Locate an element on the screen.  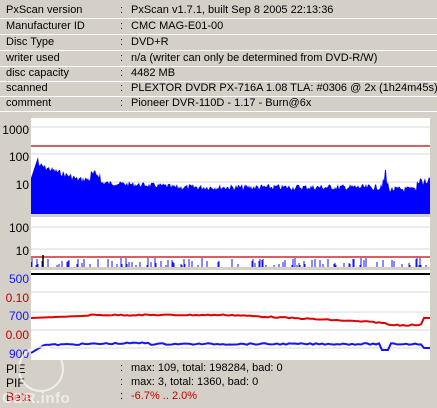
watermark-logo-text: CDR.info is located at coordinates (36, 398).